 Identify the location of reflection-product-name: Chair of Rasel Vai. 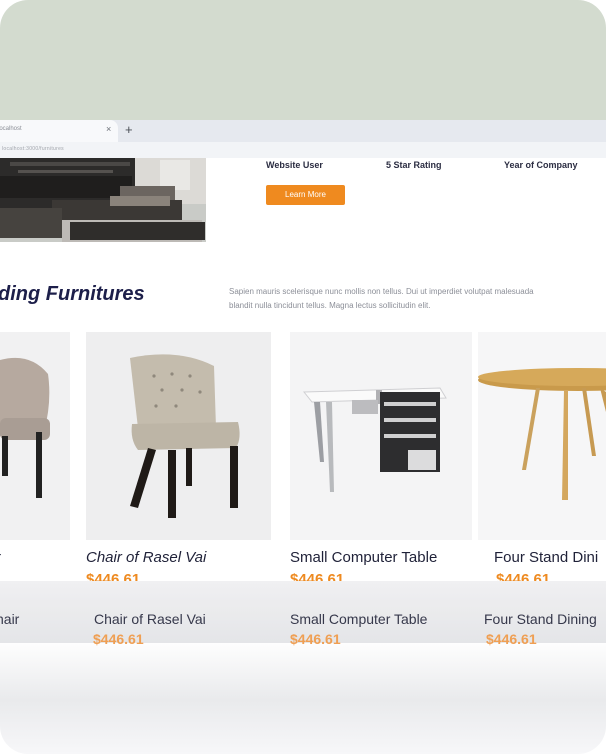
(150, 619).